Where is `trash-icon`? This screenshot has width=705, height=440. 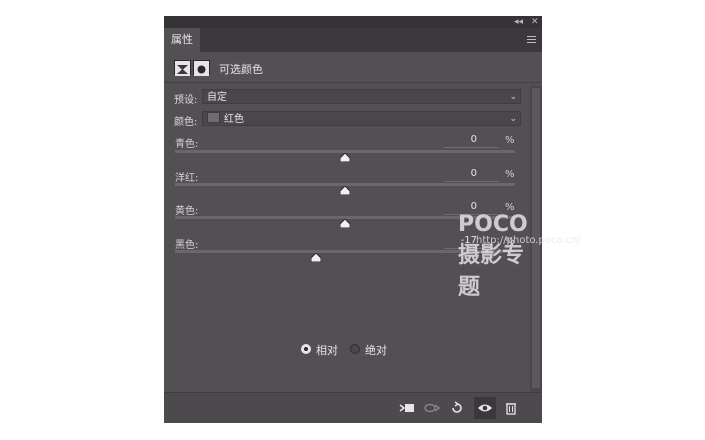 trash-icon is located at coordinates (511, 408).